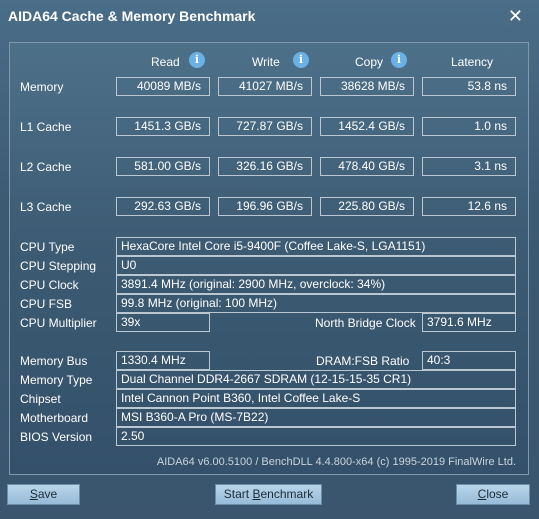  Describe the element at coordinates (163, 166) in the screenshot. I see `l2-read-value: 581.00 GB/s` at that location.